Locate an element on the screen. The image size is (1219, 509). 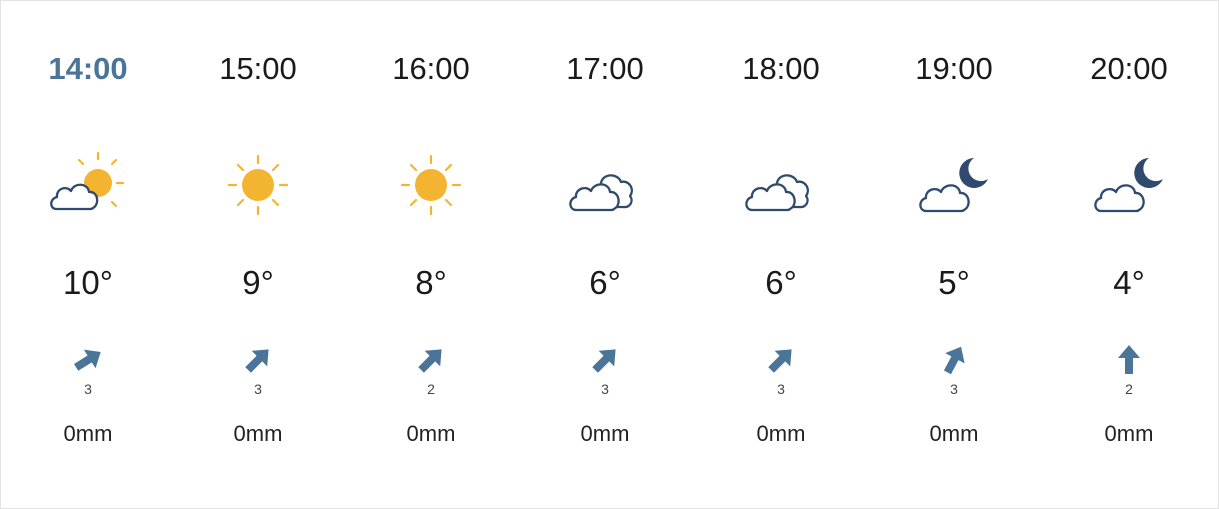
hour-label: 20:00 is located at coordinates (1129, 68).